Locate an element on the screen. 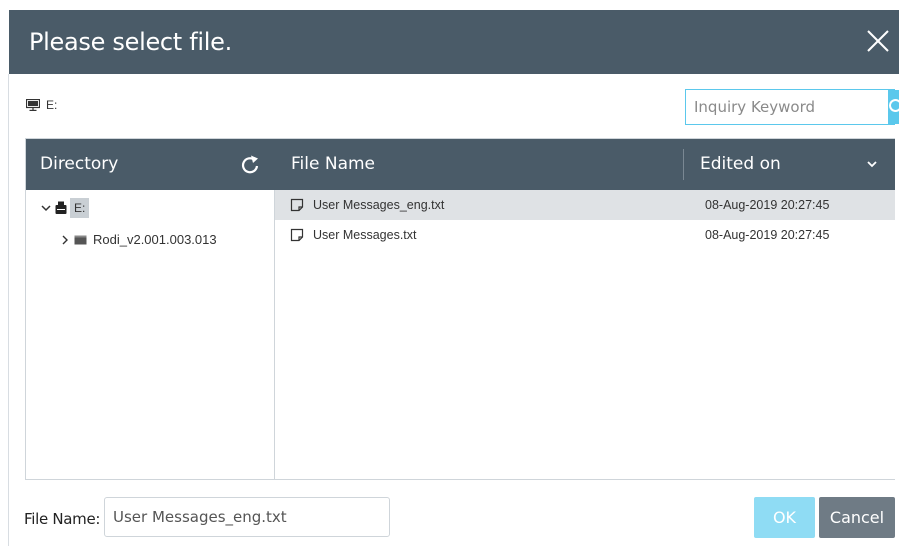 The image size is (899, 546). file-name: User Messages_eng.txt is located at coordinates (379, 205).